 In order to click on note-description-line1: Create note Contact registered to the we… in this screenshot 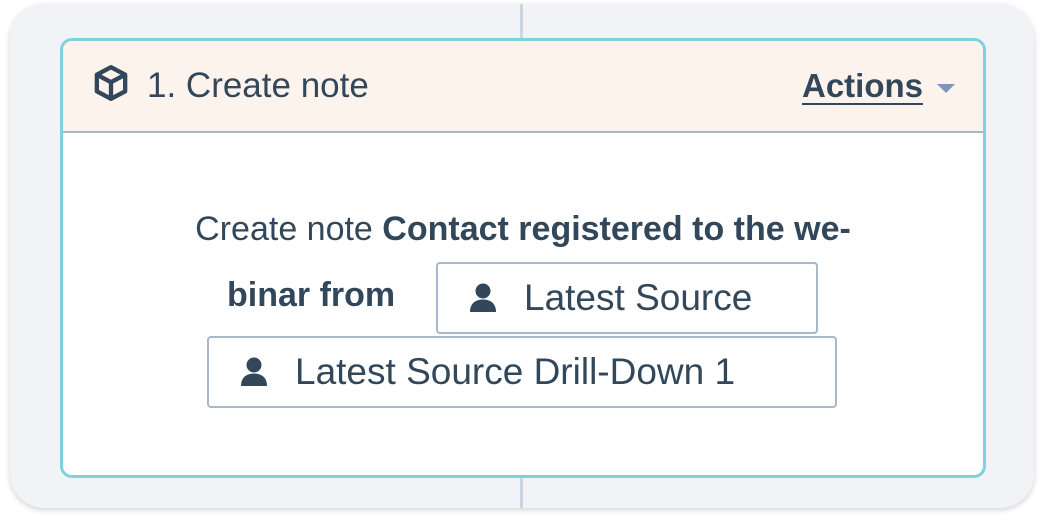, I will do `click(523, 229)`.